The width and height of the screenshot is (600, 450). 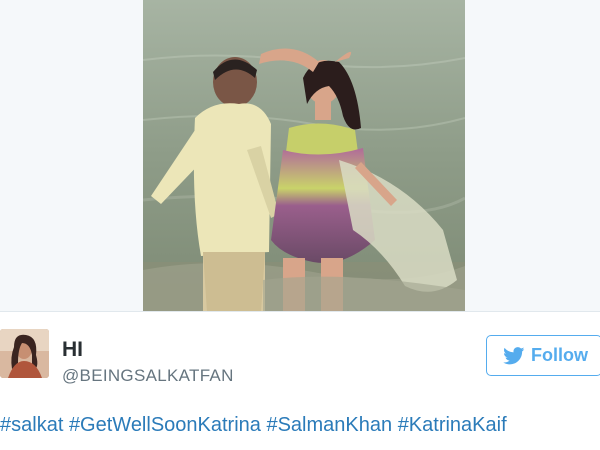 What do you see at coordinates (452, 425) in the screenshot?
I see `hashtag-link: #KatrinaKaif` at bounding box center [452, 425].